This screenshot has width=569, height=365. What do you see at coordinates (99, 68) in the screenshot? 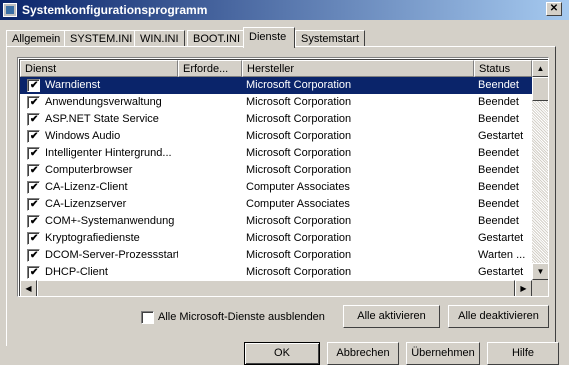
I see `column-header-service: Dienst` at bounding box center [99, 68].